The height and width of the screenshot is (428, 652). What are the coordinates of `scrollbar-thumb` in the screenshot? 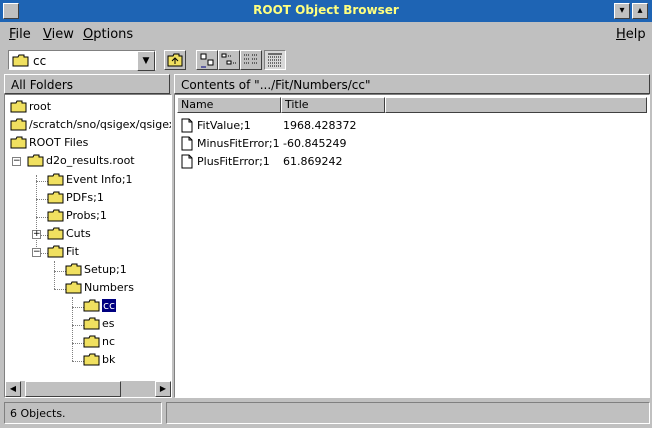 It's located at (73, 389).